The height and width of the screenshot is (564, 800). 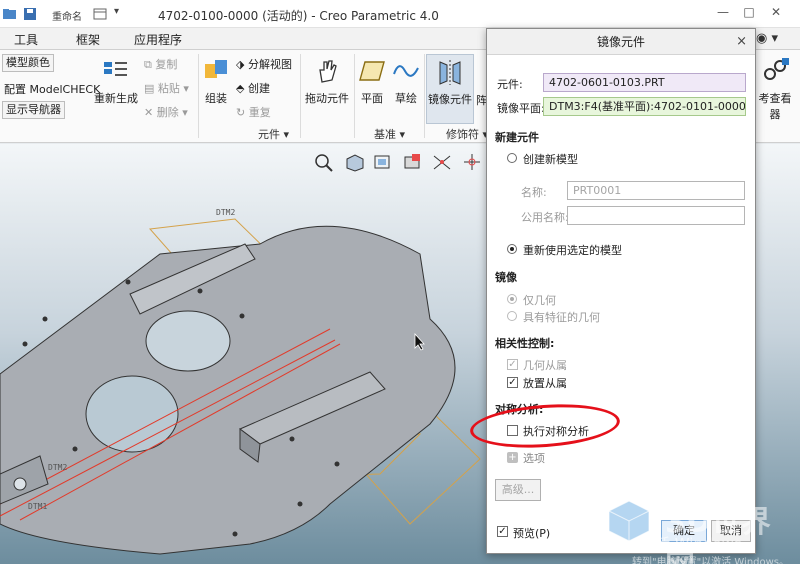 I want to click on bracket-hole, so click(x=20, y=484).